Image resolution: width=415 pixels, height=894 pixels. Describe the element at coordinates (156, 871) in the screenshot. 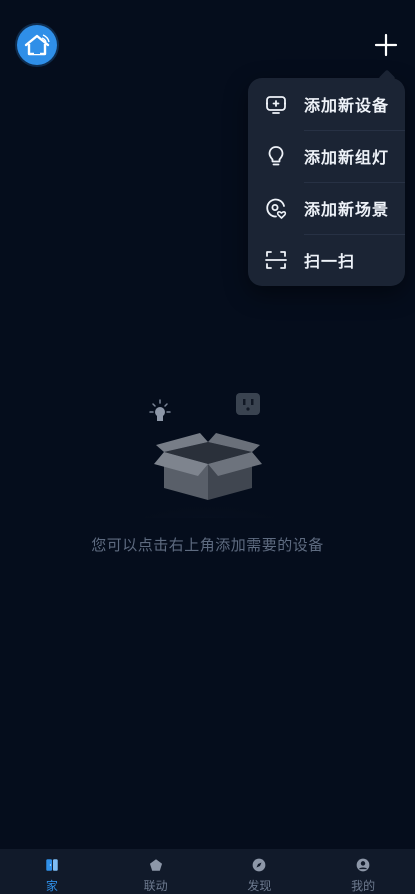

I see `nav-item-linkage: 联动` at that location.